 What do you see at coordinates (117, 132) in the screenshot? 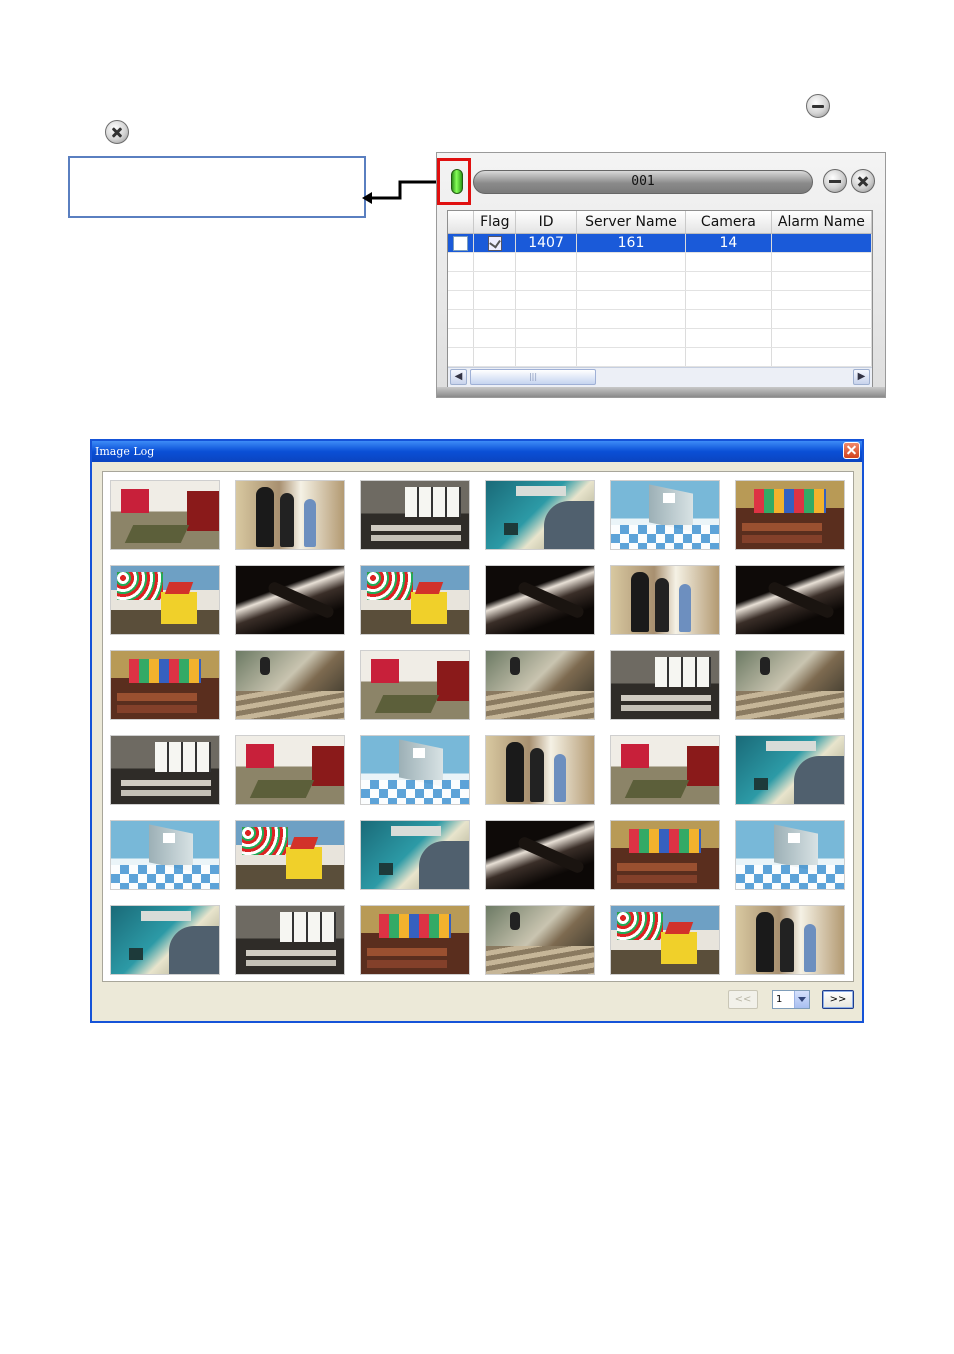
I see `close-circle-icon` at bounding box center [117, 132].